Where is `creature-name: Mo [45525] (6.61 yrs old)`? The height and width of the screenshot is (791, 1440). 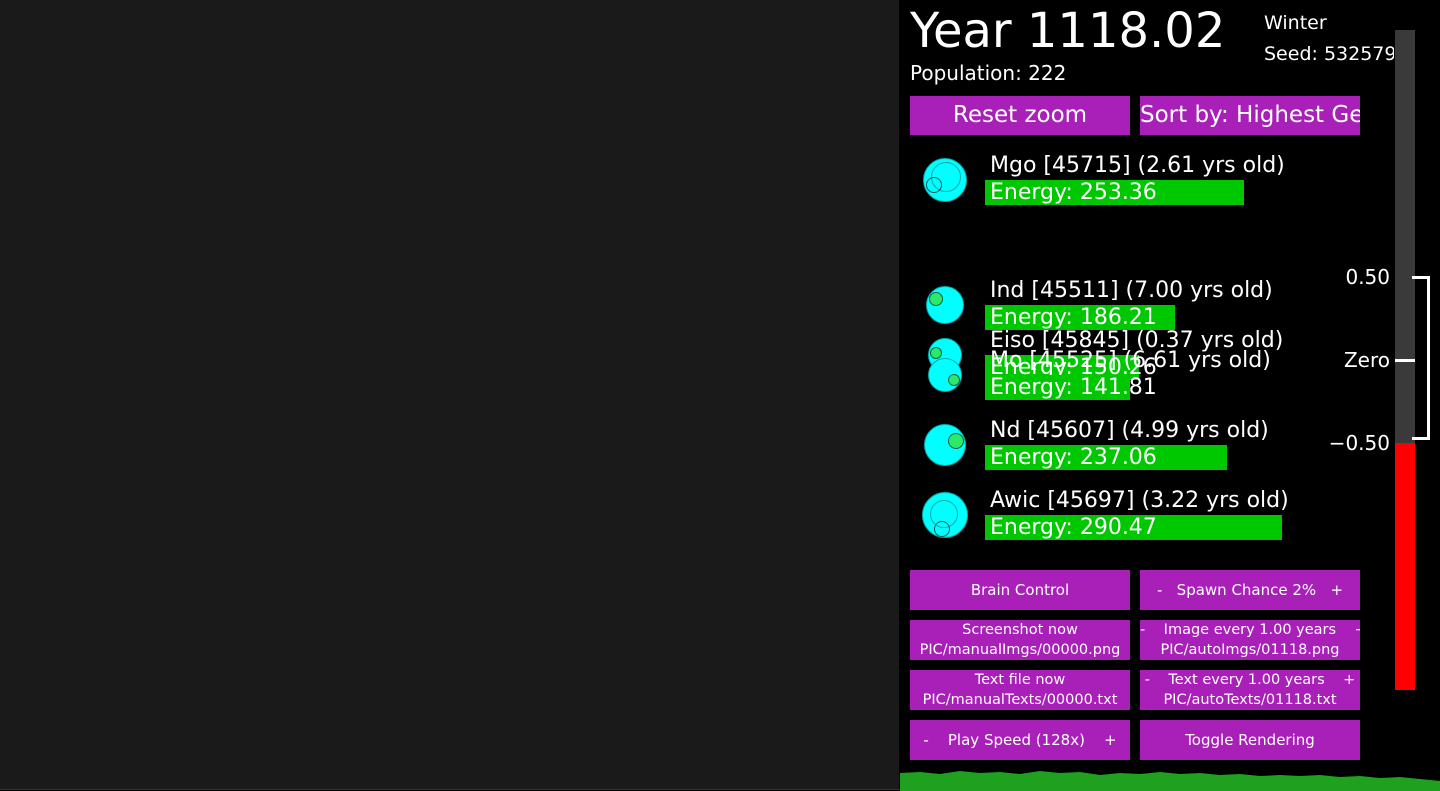 creature-name: Mo [45525] (6.61 yrs old) is located at coordinates (1130, 360).